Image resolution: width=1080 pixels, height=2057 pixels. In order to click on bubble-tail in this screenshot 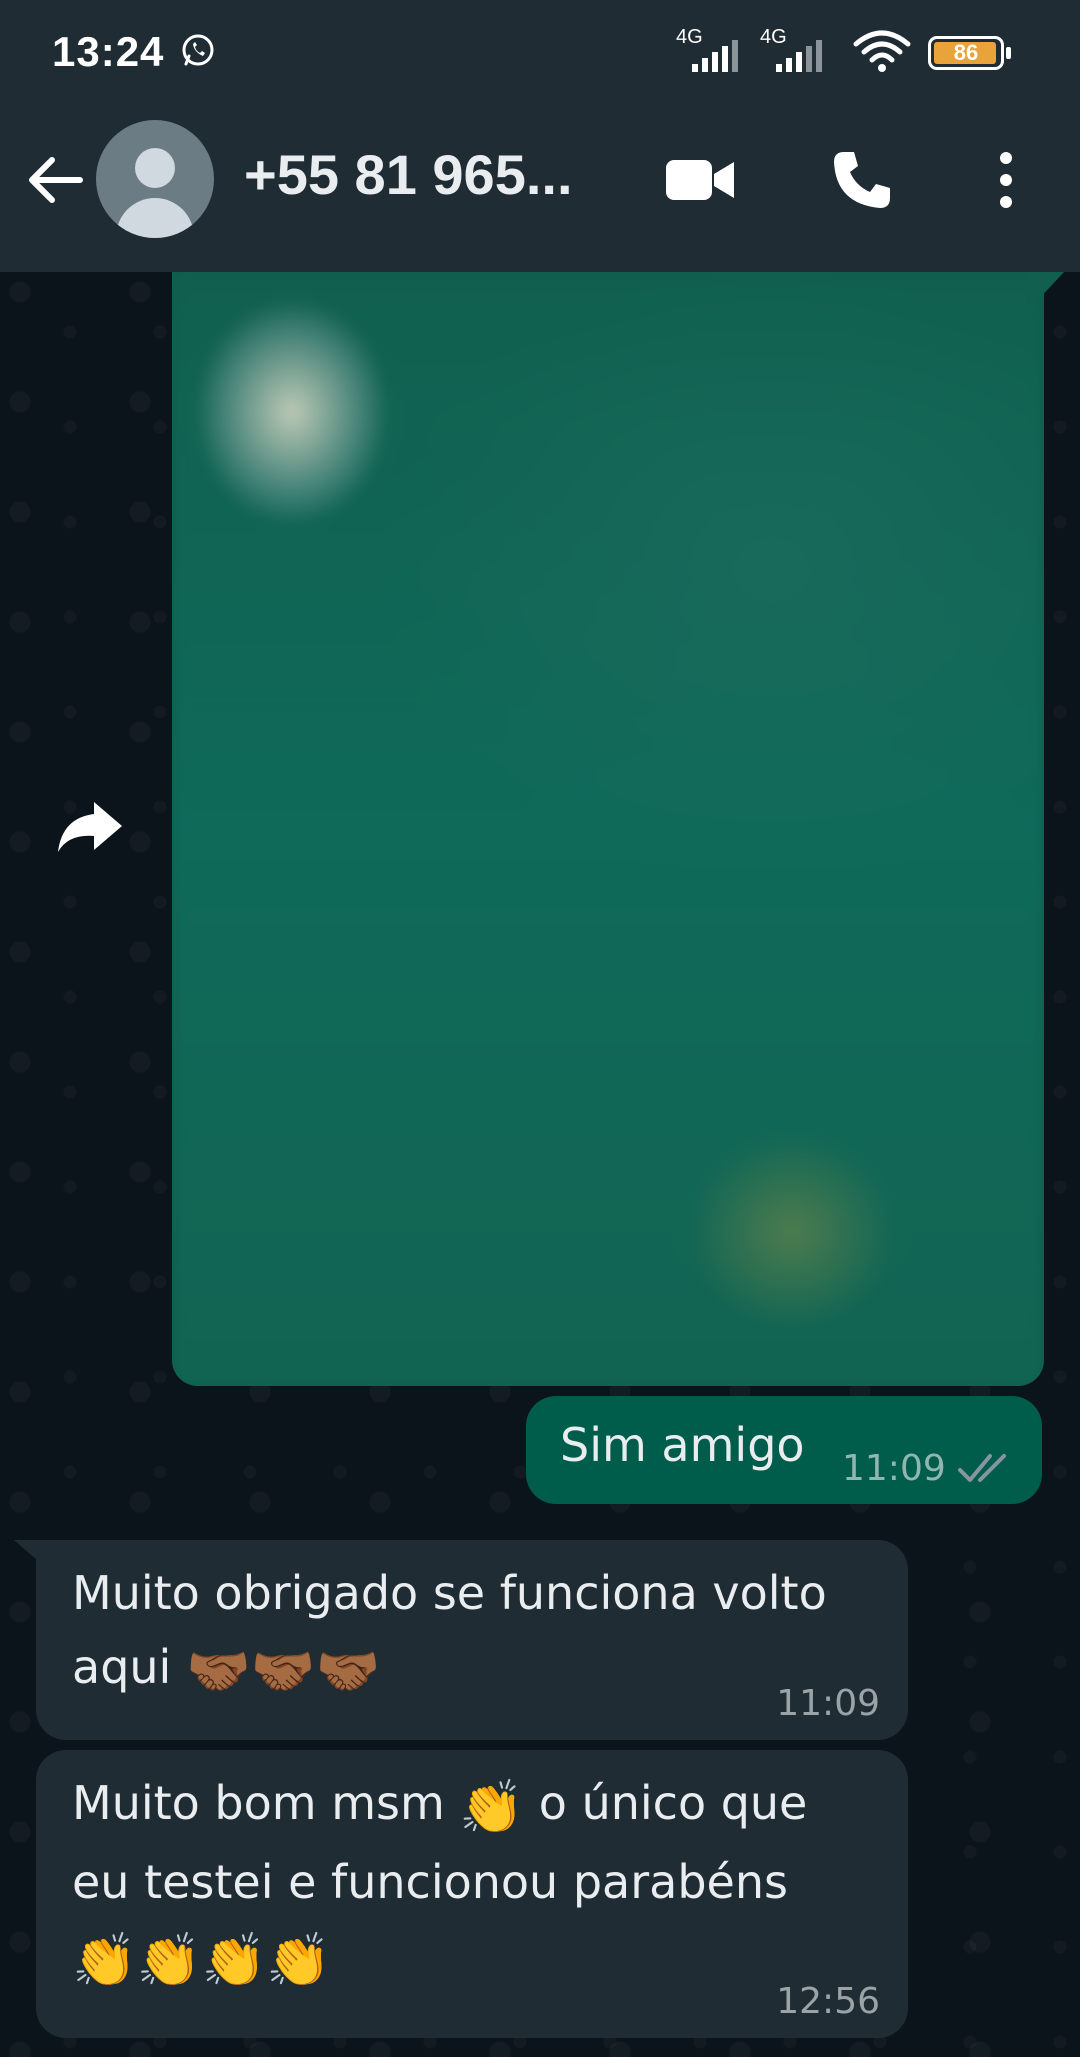, I will do `click(1046, 287)`.